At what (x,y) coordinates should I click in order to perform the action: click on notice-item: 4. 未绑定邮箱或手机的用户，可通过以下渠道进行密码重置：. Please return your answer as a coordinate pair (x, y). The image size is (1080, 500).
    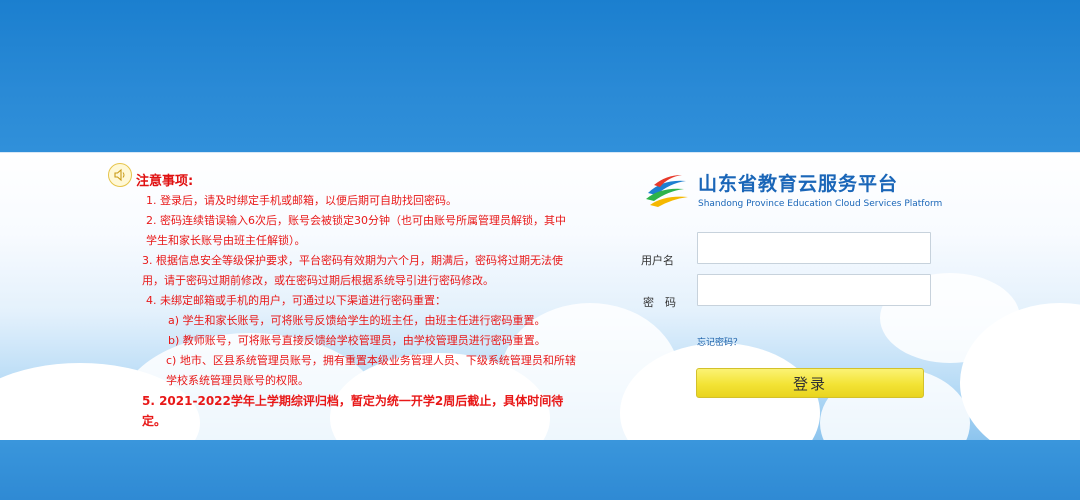
    Looking at the image, I should click on (296, 300).